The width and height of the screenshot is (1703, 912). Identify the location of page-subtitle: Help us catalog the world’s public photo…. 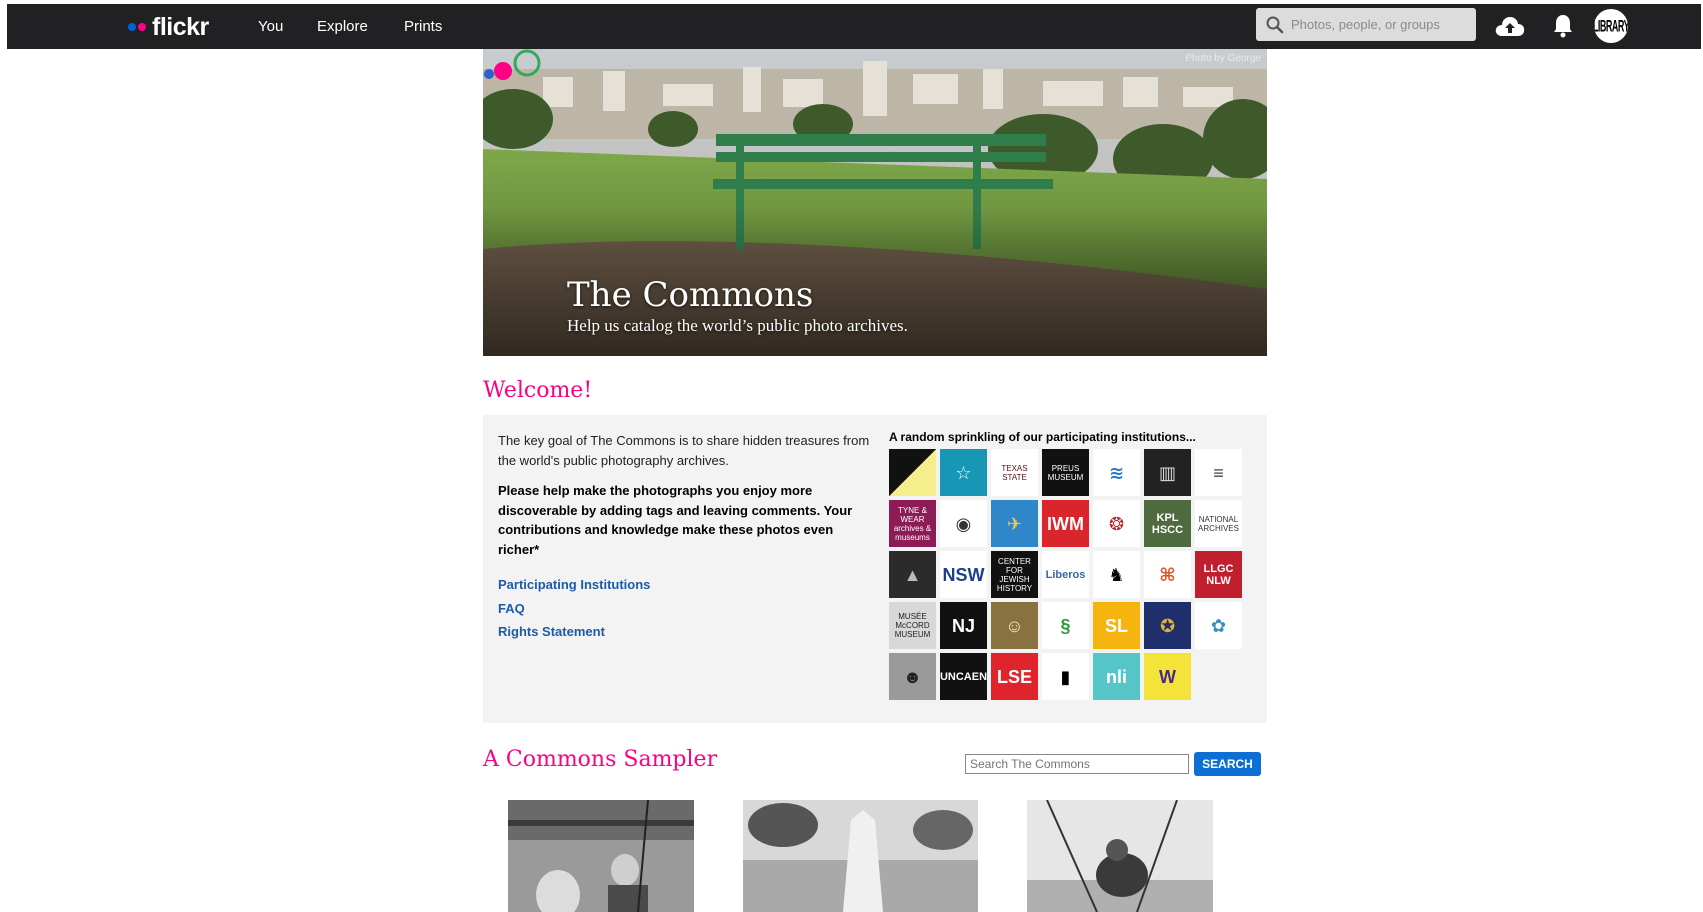
(737, 325).